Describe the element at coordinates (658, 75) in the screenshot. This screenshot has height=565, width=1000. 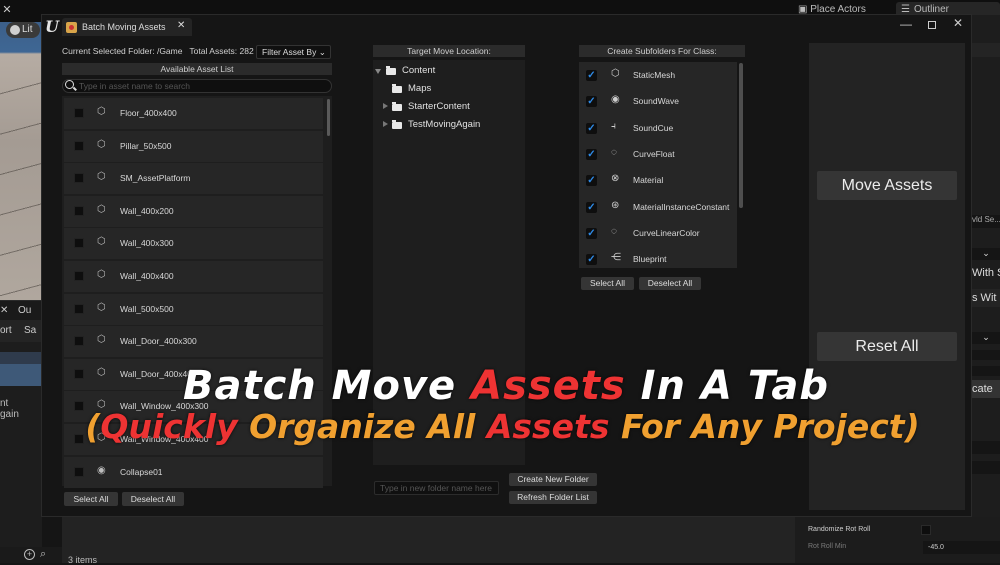
I see `class-list-item: ✓ ⬡ StaticMesh` at that location.